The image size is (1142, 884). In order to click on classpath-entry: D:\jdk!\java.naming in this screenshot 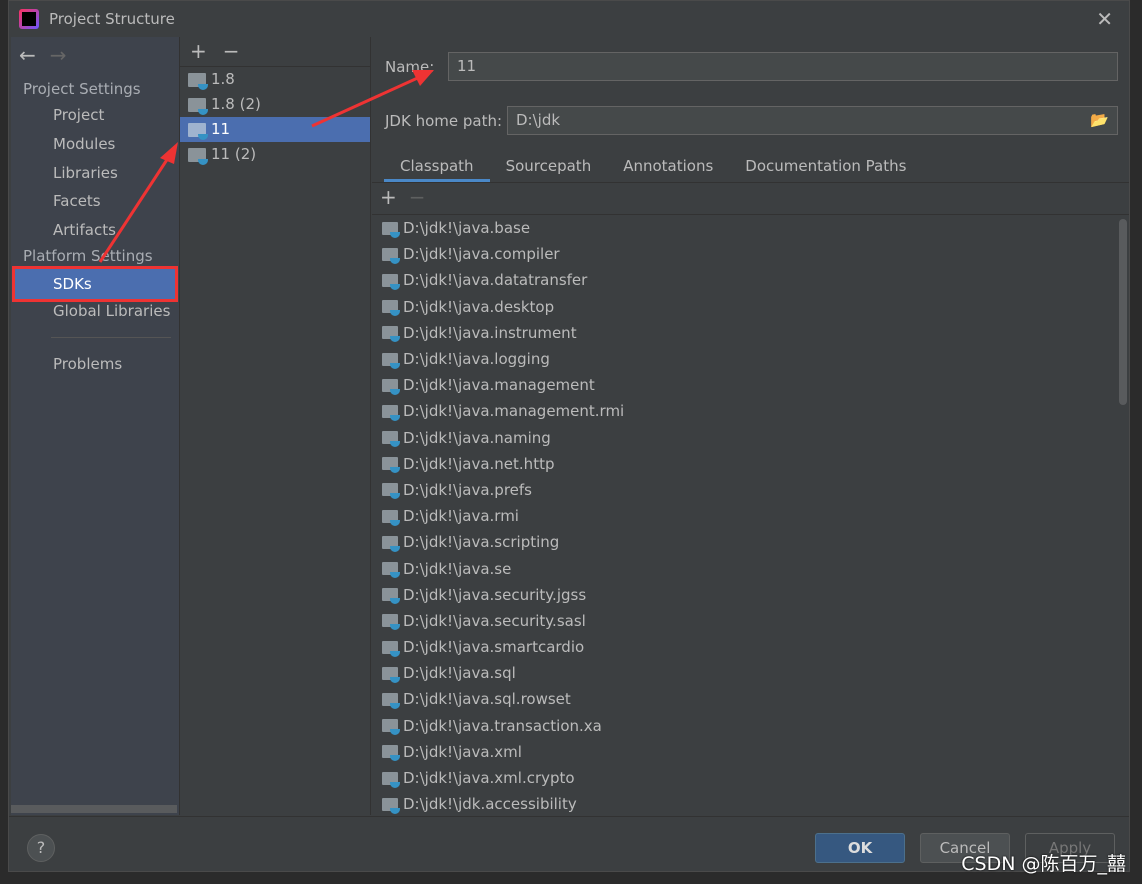, I will do `click(477, 437)`.